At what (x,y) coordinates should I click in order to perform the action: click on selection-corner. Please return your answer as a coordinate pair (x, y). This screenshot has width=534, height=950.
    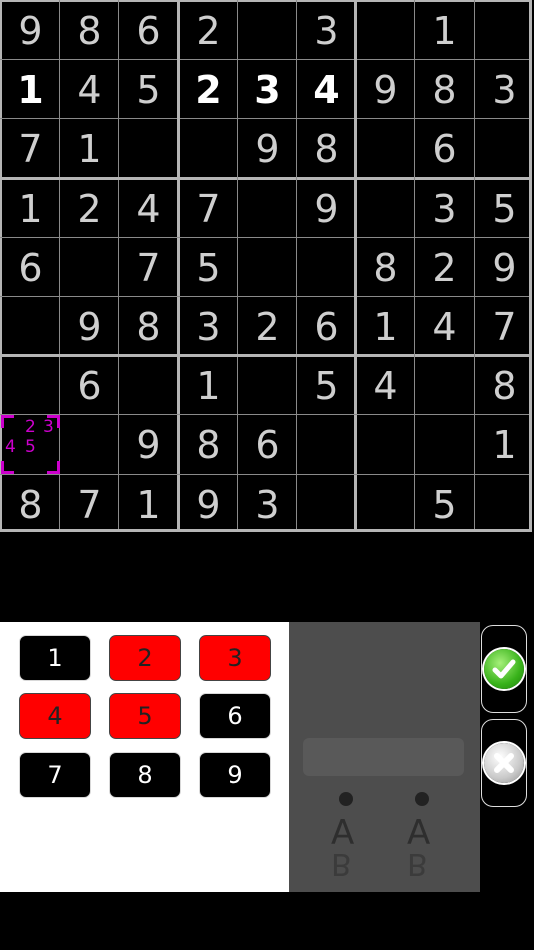
    Looking at the image, I should click on (53, 421).